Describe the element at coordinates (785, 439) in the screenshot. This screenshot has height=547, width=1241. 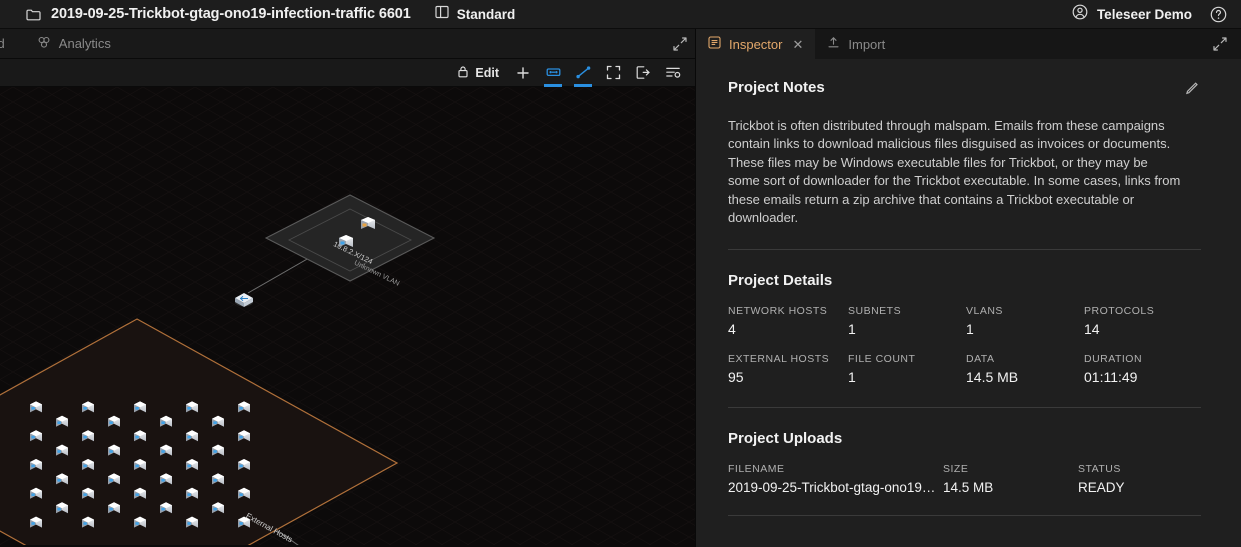
I see `project-uploads-title: Project Uploads` at that location.